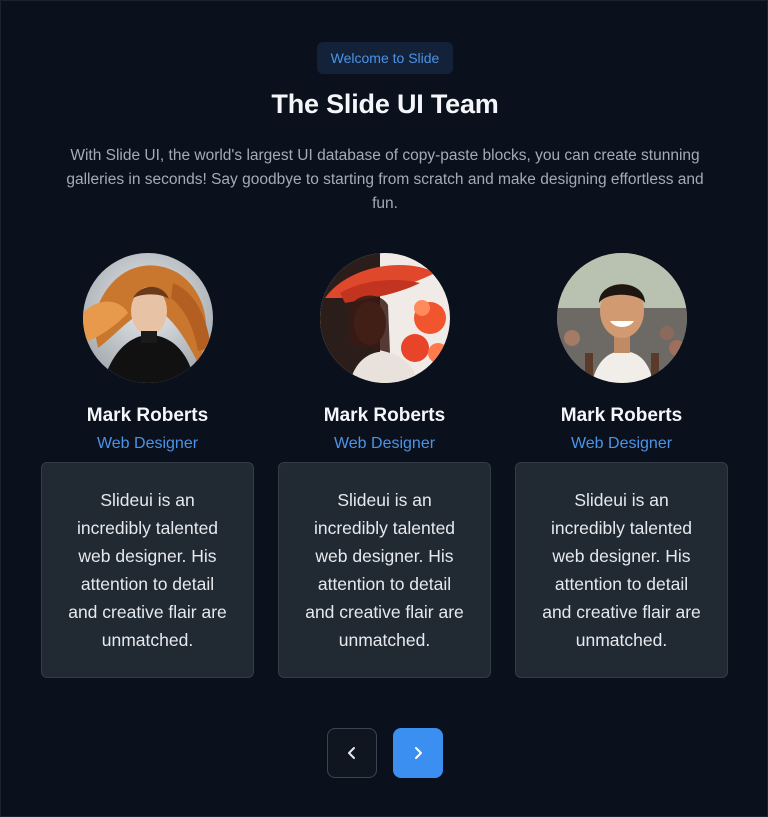 This screenshot has width=768, height=817. What do you see at coordinates (385, 58) in the screenshot?
I see `welcome-badge: Welcome to Slide` at bounding box center [385, 58].